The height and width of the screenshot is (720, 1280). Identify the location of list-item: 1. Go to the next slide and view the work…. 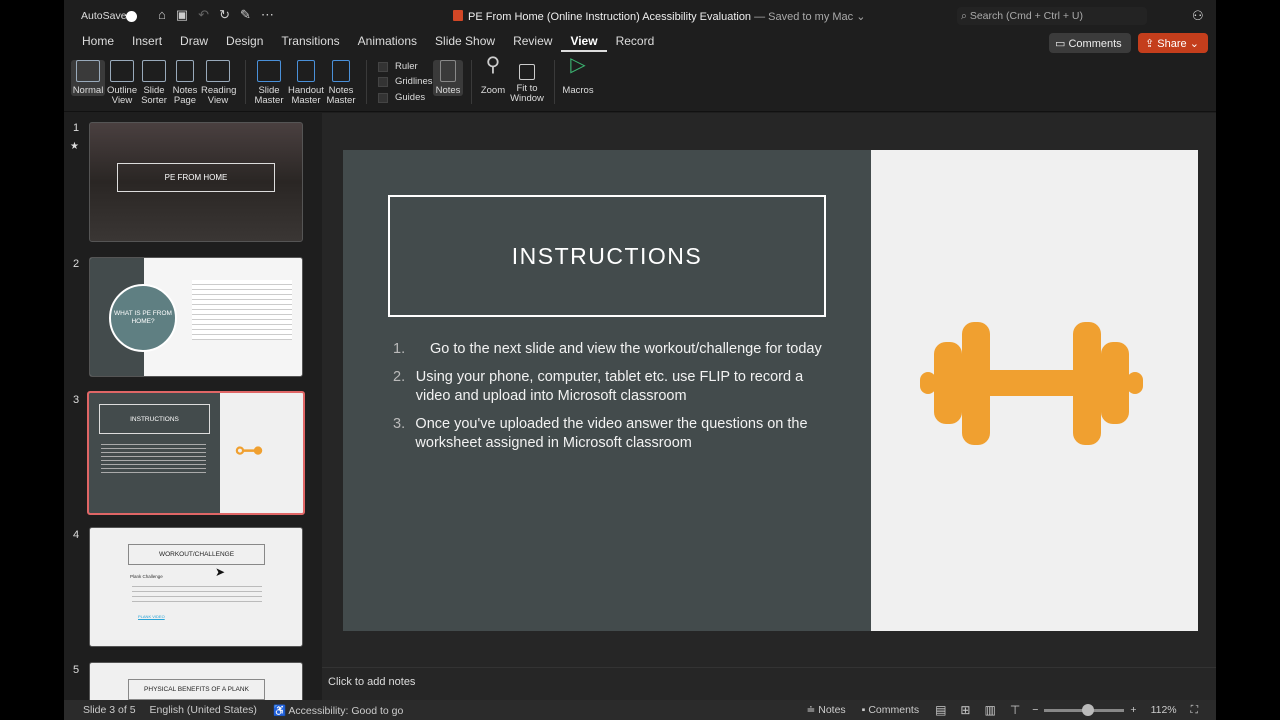
(607, 349).